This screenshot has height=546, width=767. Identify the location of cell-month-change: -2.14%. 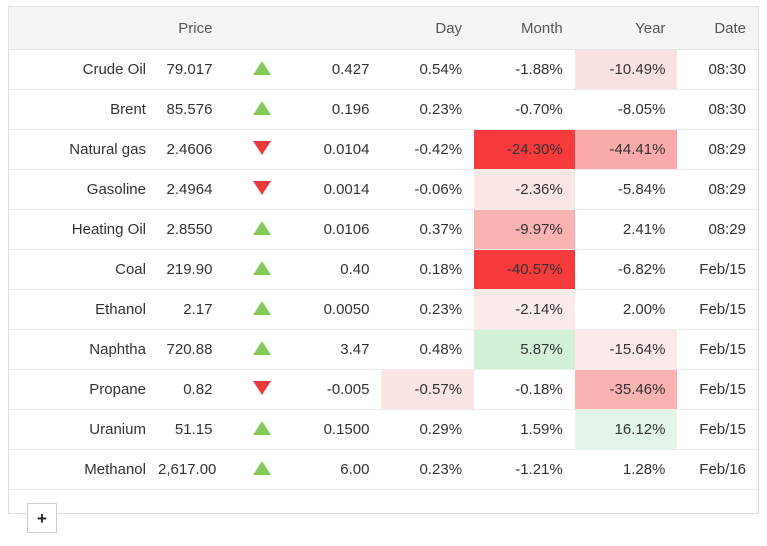
(524, 310).